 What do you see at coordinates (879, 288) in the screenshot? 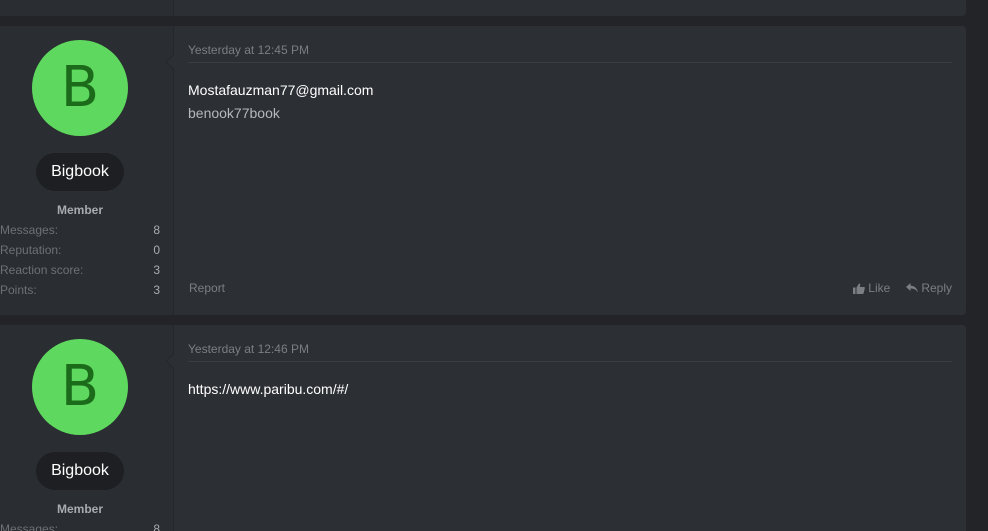
I see `like-label: Like` at bounding box center [879, 288].